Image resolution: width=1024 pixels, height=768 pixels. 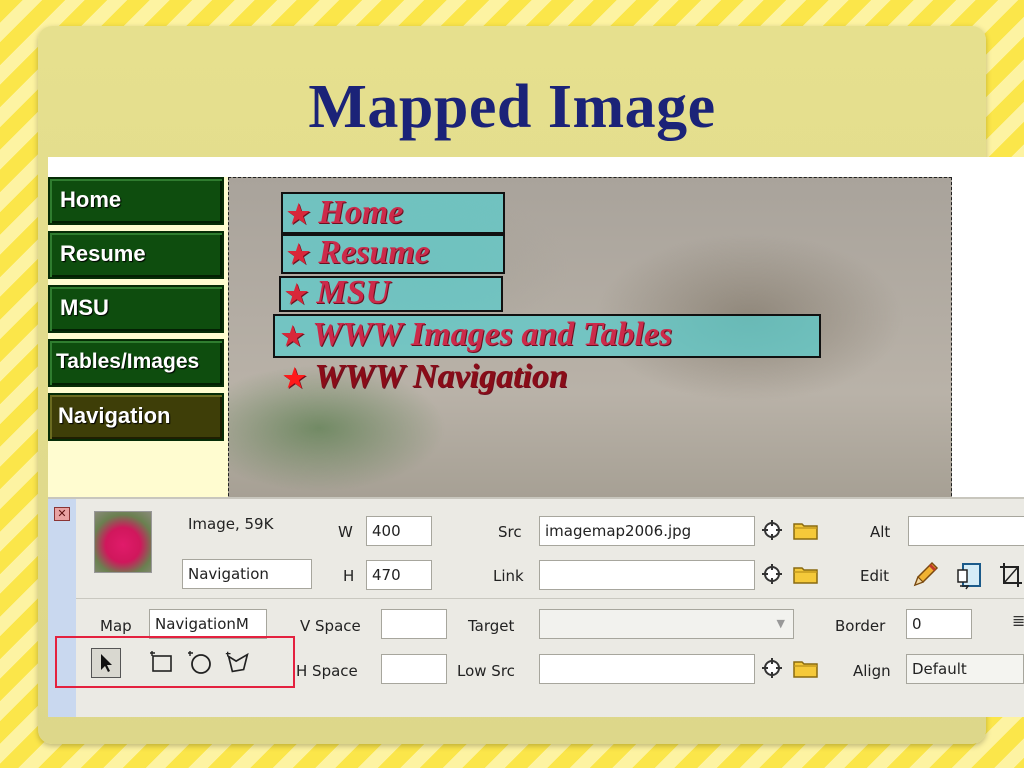 I want to click on border-label: Border, so click(x=860, y=626).